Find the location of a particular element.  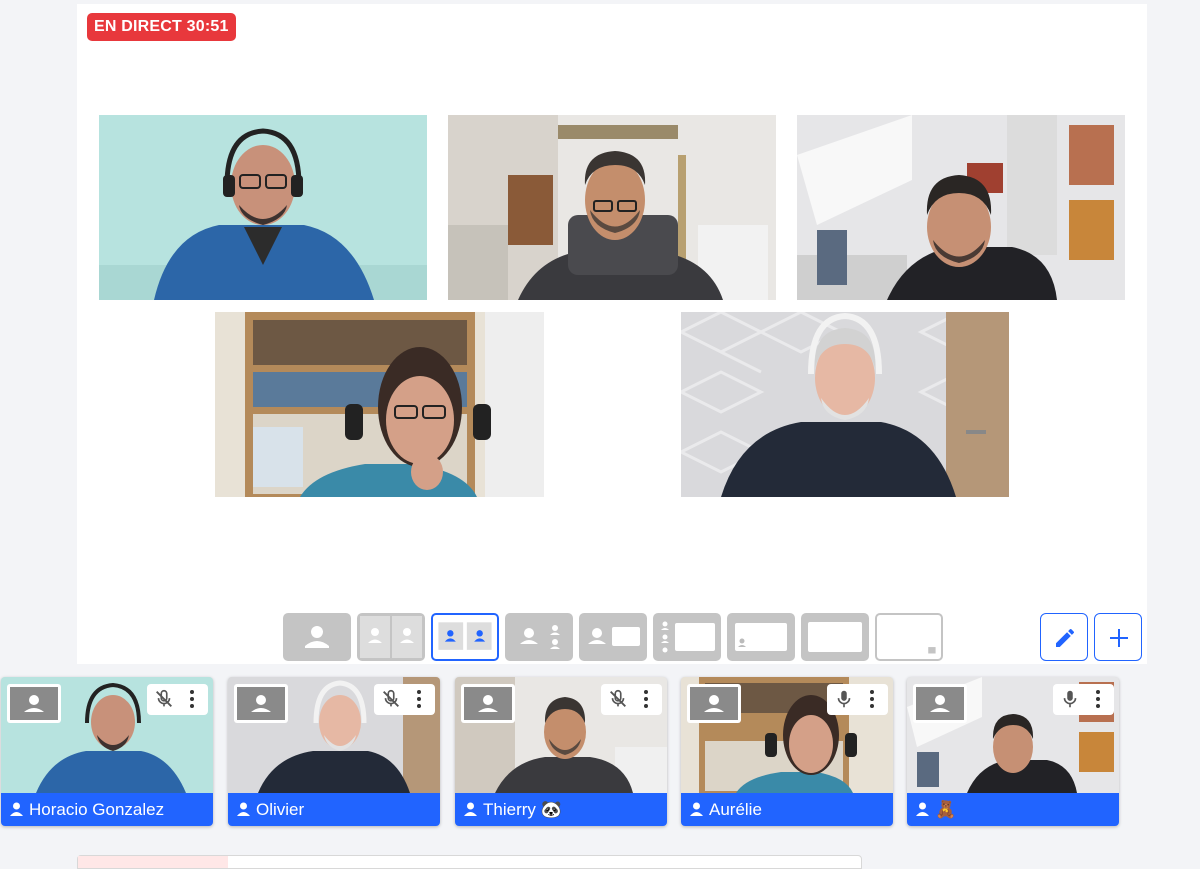

participant-name-bar: Aurélie is located at coordinates (787, 809).